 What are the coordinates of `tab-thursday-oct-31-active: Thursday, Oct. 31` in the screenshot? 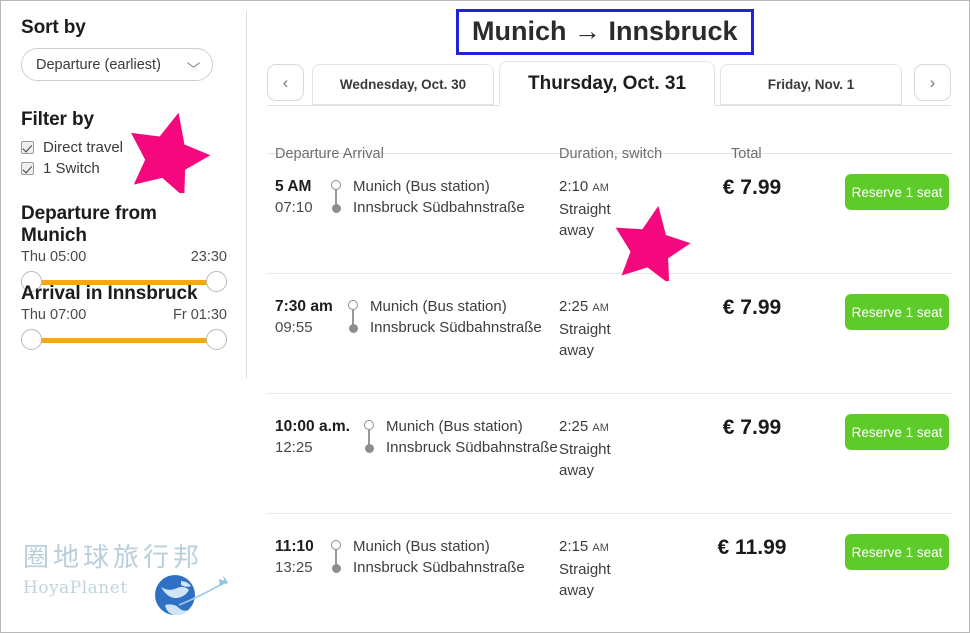 It's located at (607, 83).